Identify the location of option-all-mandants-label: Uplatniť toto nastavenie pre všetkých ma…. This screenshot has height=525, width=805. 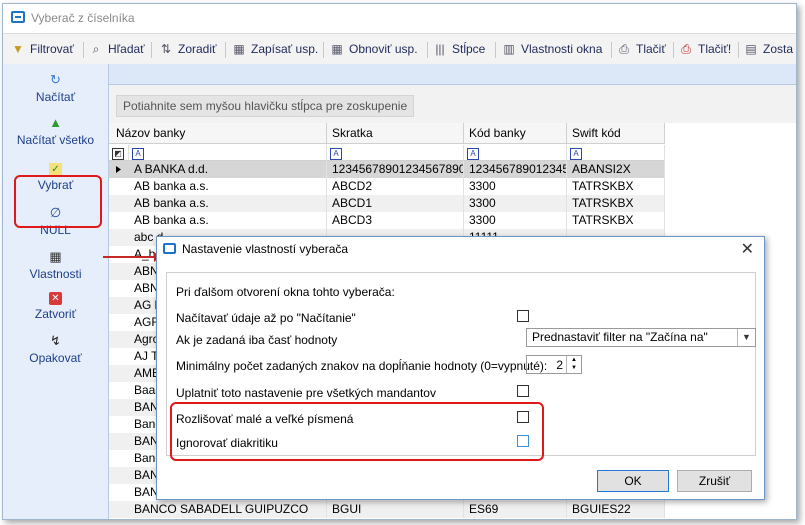
(306, 393).